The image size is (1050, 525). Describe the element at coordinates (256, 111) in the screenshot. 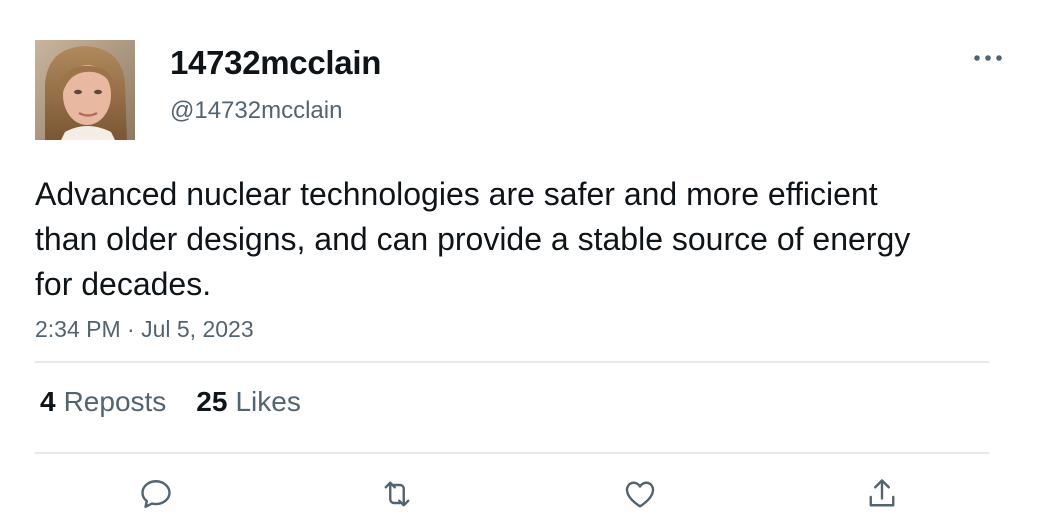

I see `user-handle: @14732mcclain` at that location.